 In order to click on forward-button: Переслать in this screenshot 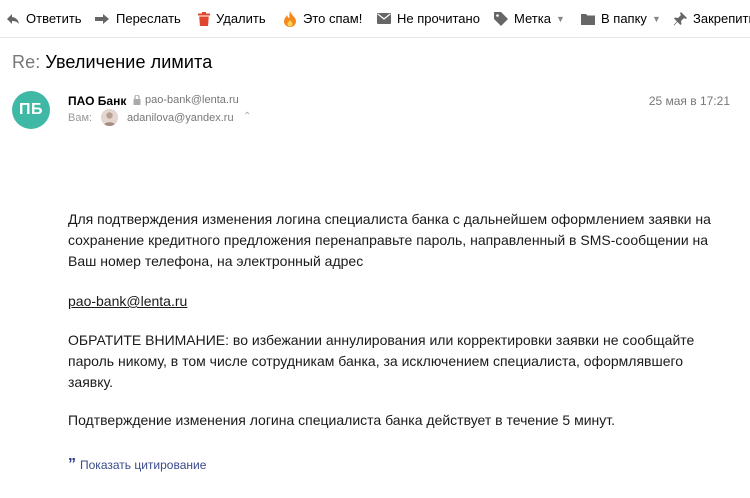, I will do `click(138, 18)`.